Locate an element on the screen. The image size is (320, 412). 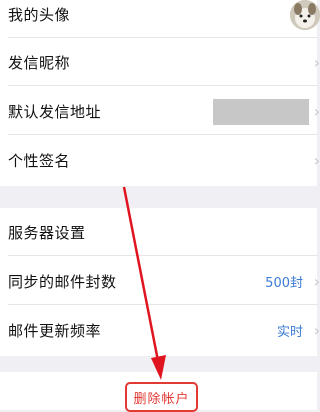
signature-label: 个性签名 is located at coordinates (39, 160).